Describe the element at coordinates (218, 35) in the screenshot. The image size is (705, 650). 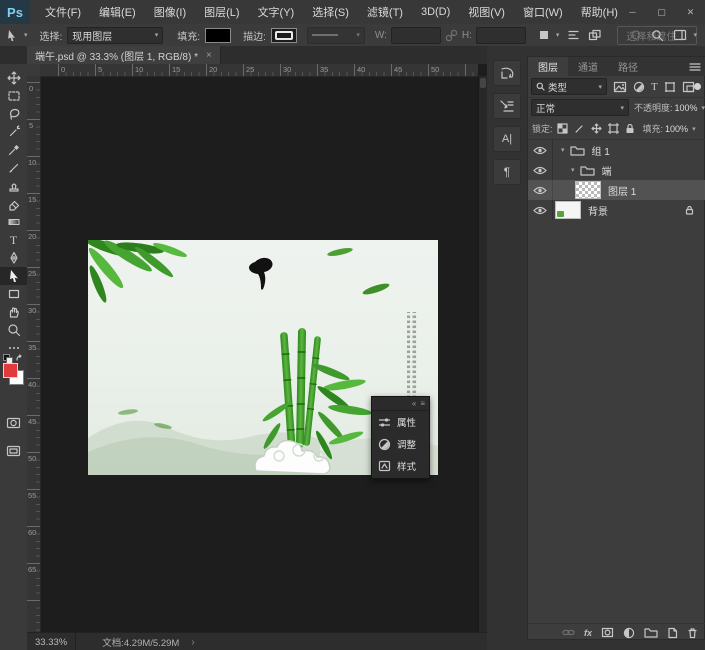
I see `fill-swatch` at that location.